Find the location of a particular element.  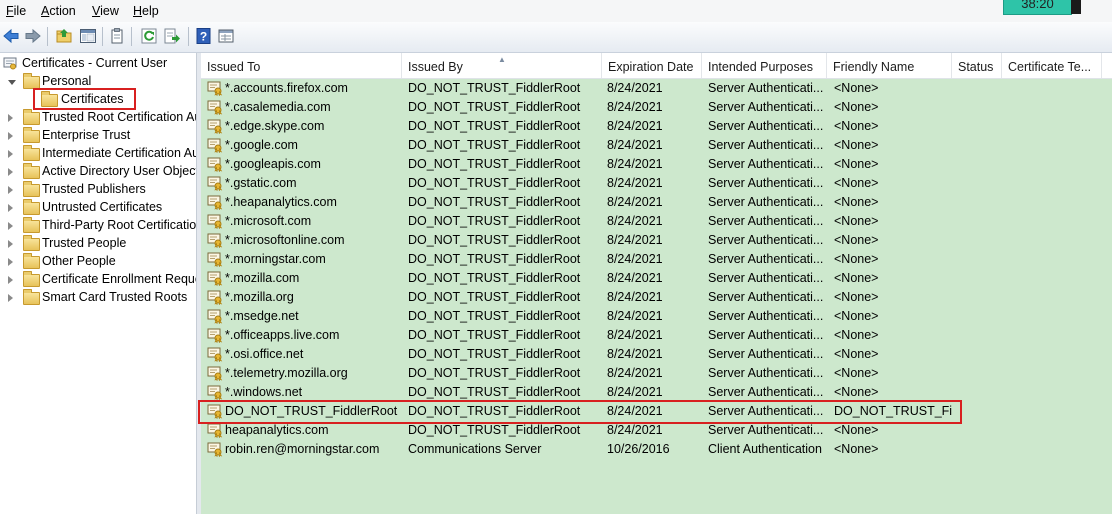

tree-item: Other People is located at coordinates (102, 262).